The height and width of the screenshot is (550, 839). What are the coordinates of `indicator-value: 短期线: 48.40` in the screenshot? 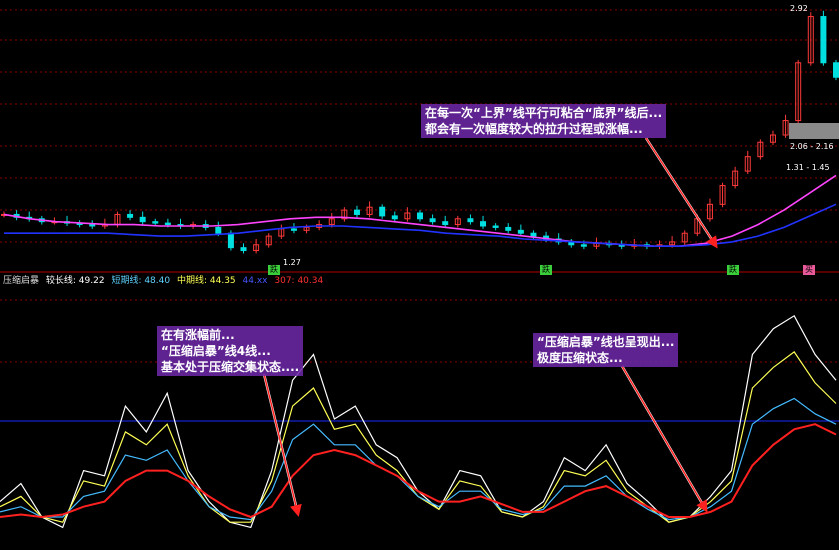 It's located at (141, 281).